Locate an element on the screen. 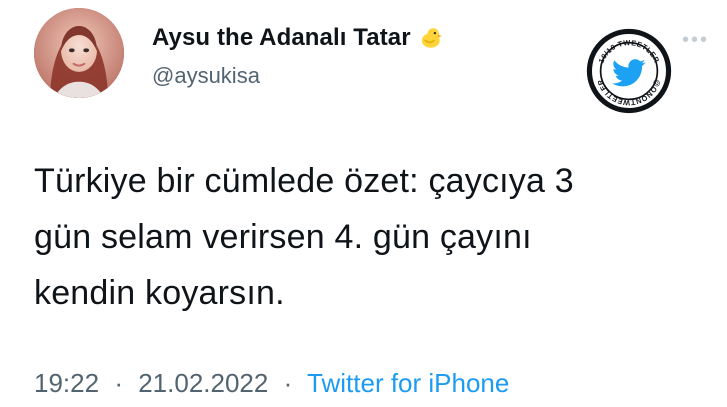  tweet-date: 21.02.2022 is located at coordinates (203, 383).